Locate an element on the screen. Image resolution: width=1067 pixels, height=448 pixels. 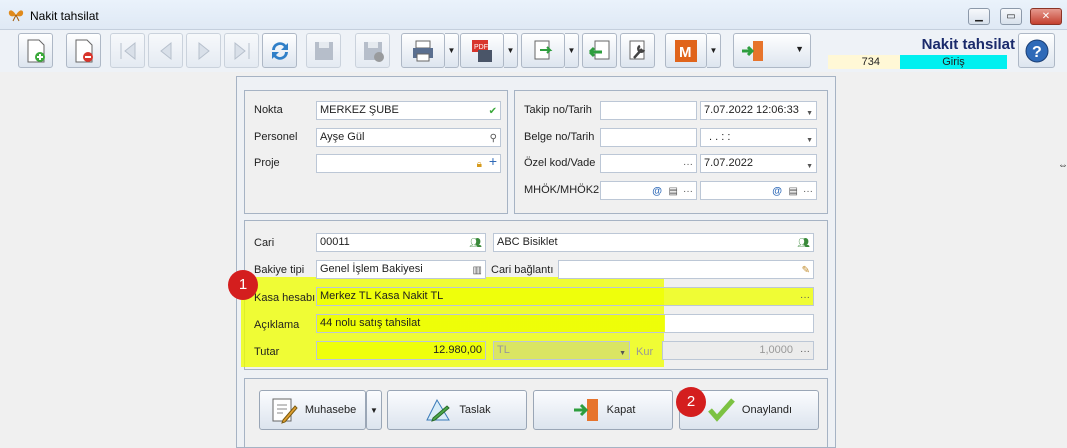
pdf-dropdown: ▼ is located at coordinates (511, 50).